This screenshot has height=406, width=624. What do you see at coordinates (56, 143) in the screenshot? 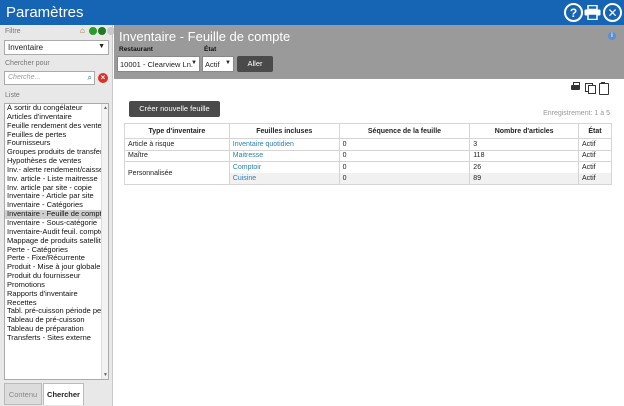
I see `list-item: Fournisseurs` at bounding box center [56, 143].